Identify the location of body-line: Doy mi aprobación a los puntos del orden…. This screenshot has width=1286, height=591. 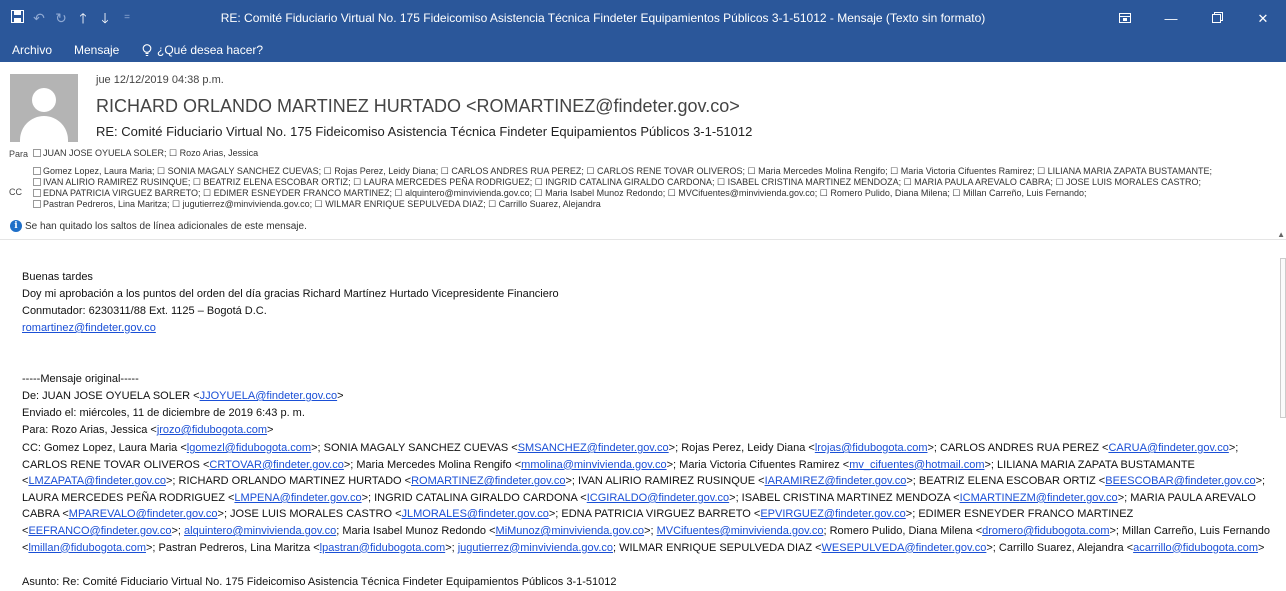
(290, 294).